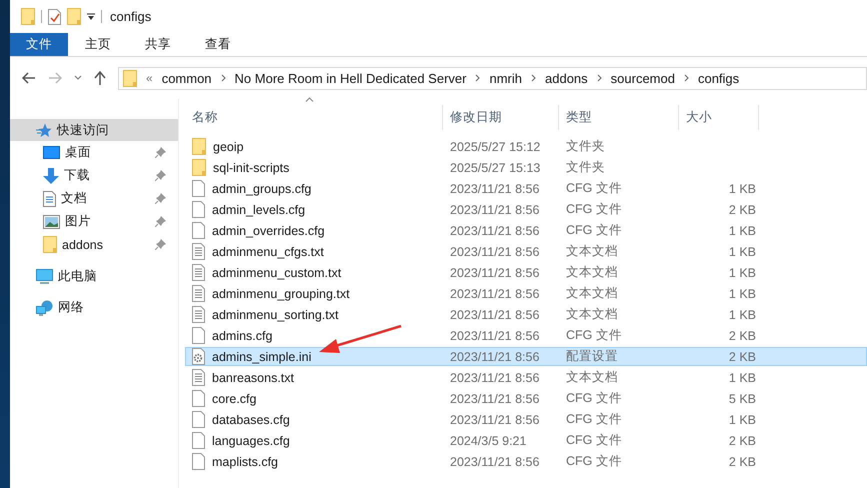  I want to click on file-row: core.cfg 2023/11/21 8:56 CFG 文件 5 KB, so click(526, 398).